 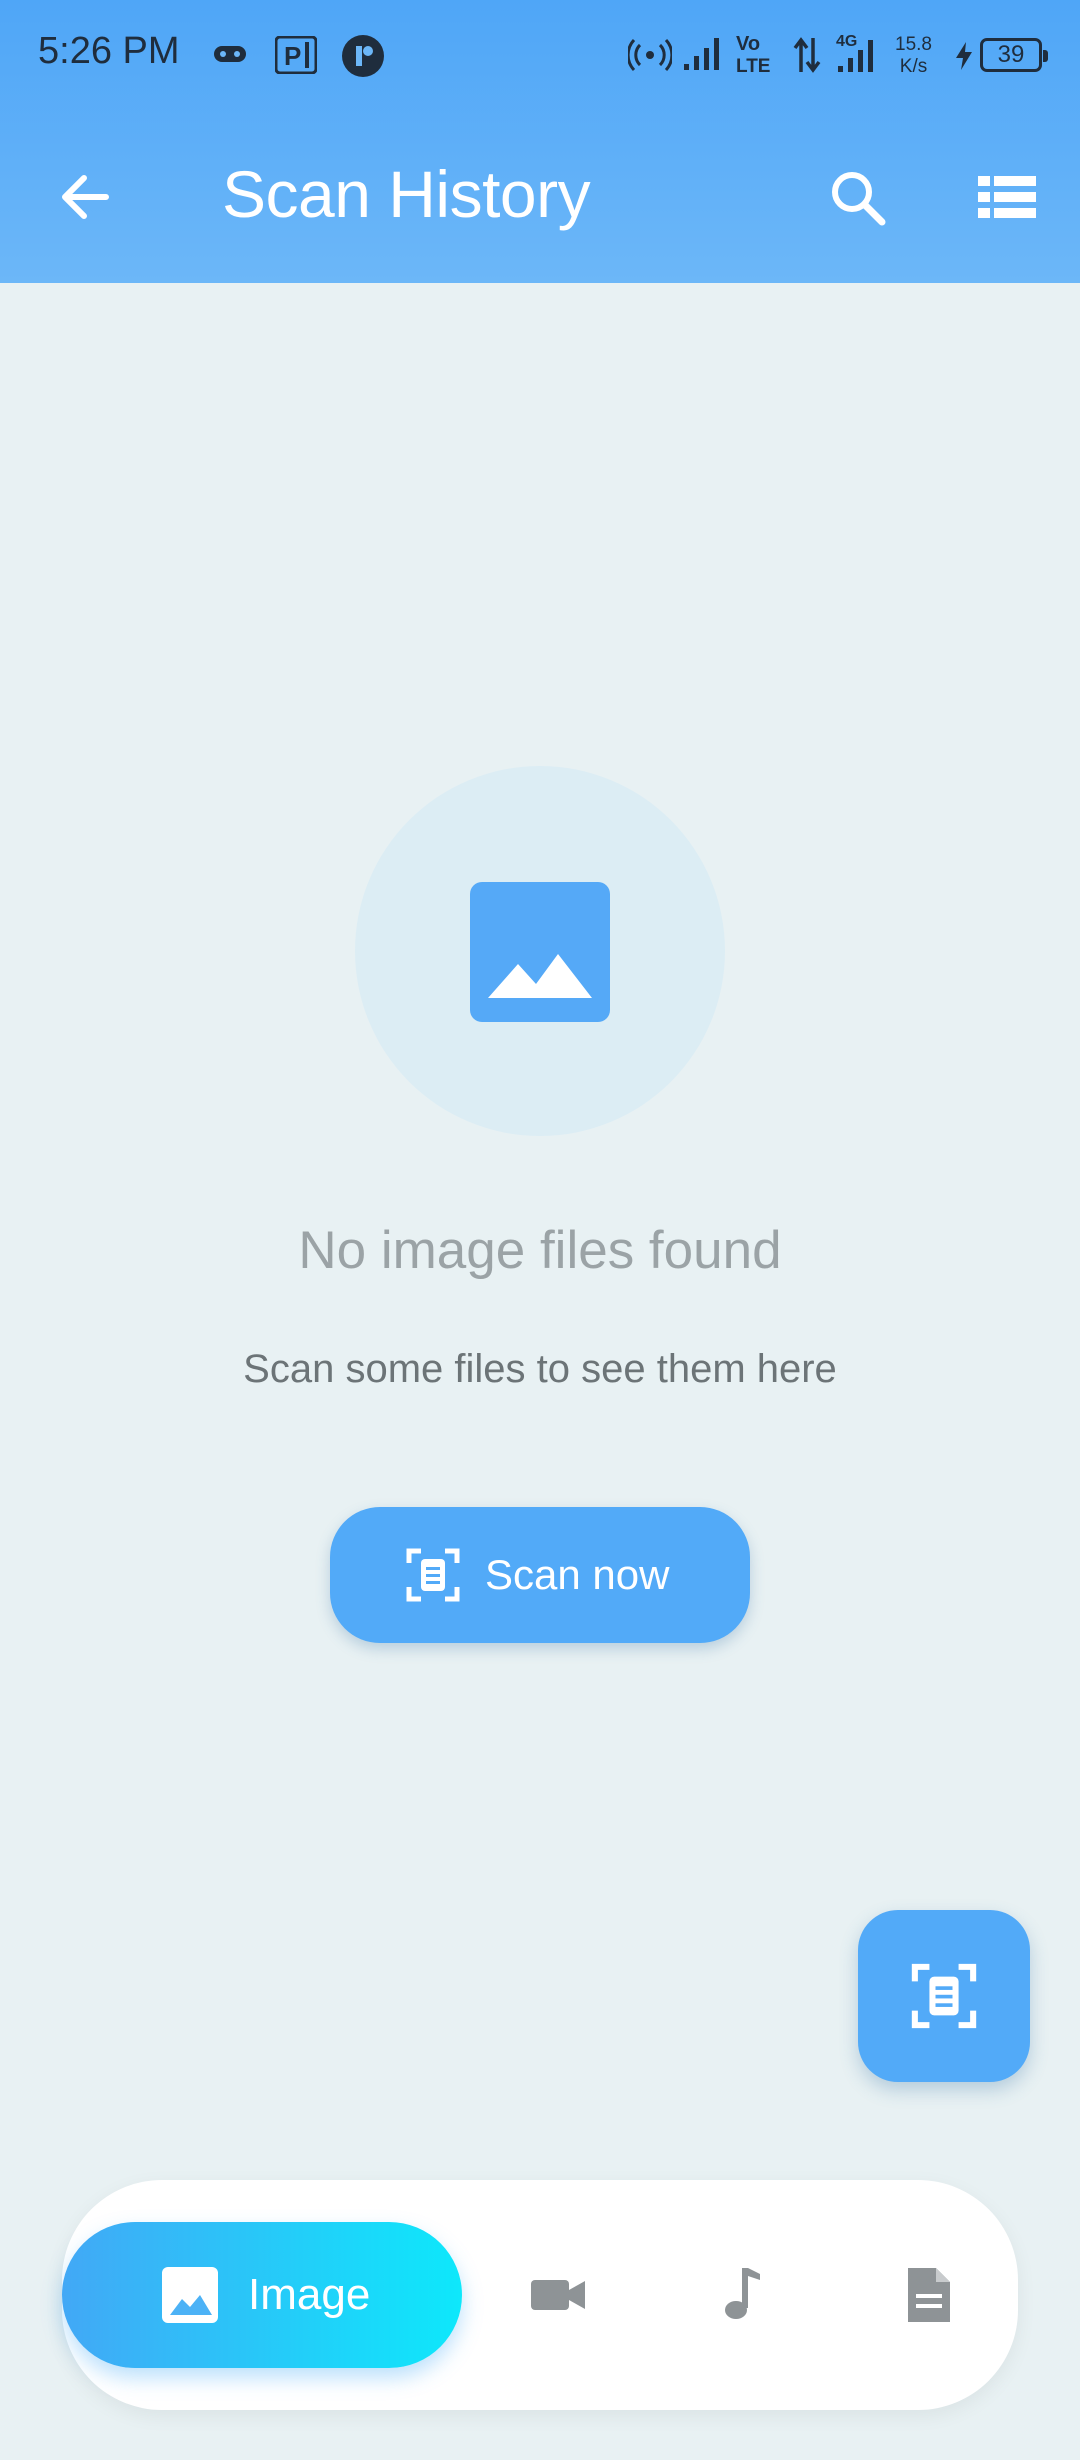 I want to click on parking-app-icon: P, so click(x=296, y=57).